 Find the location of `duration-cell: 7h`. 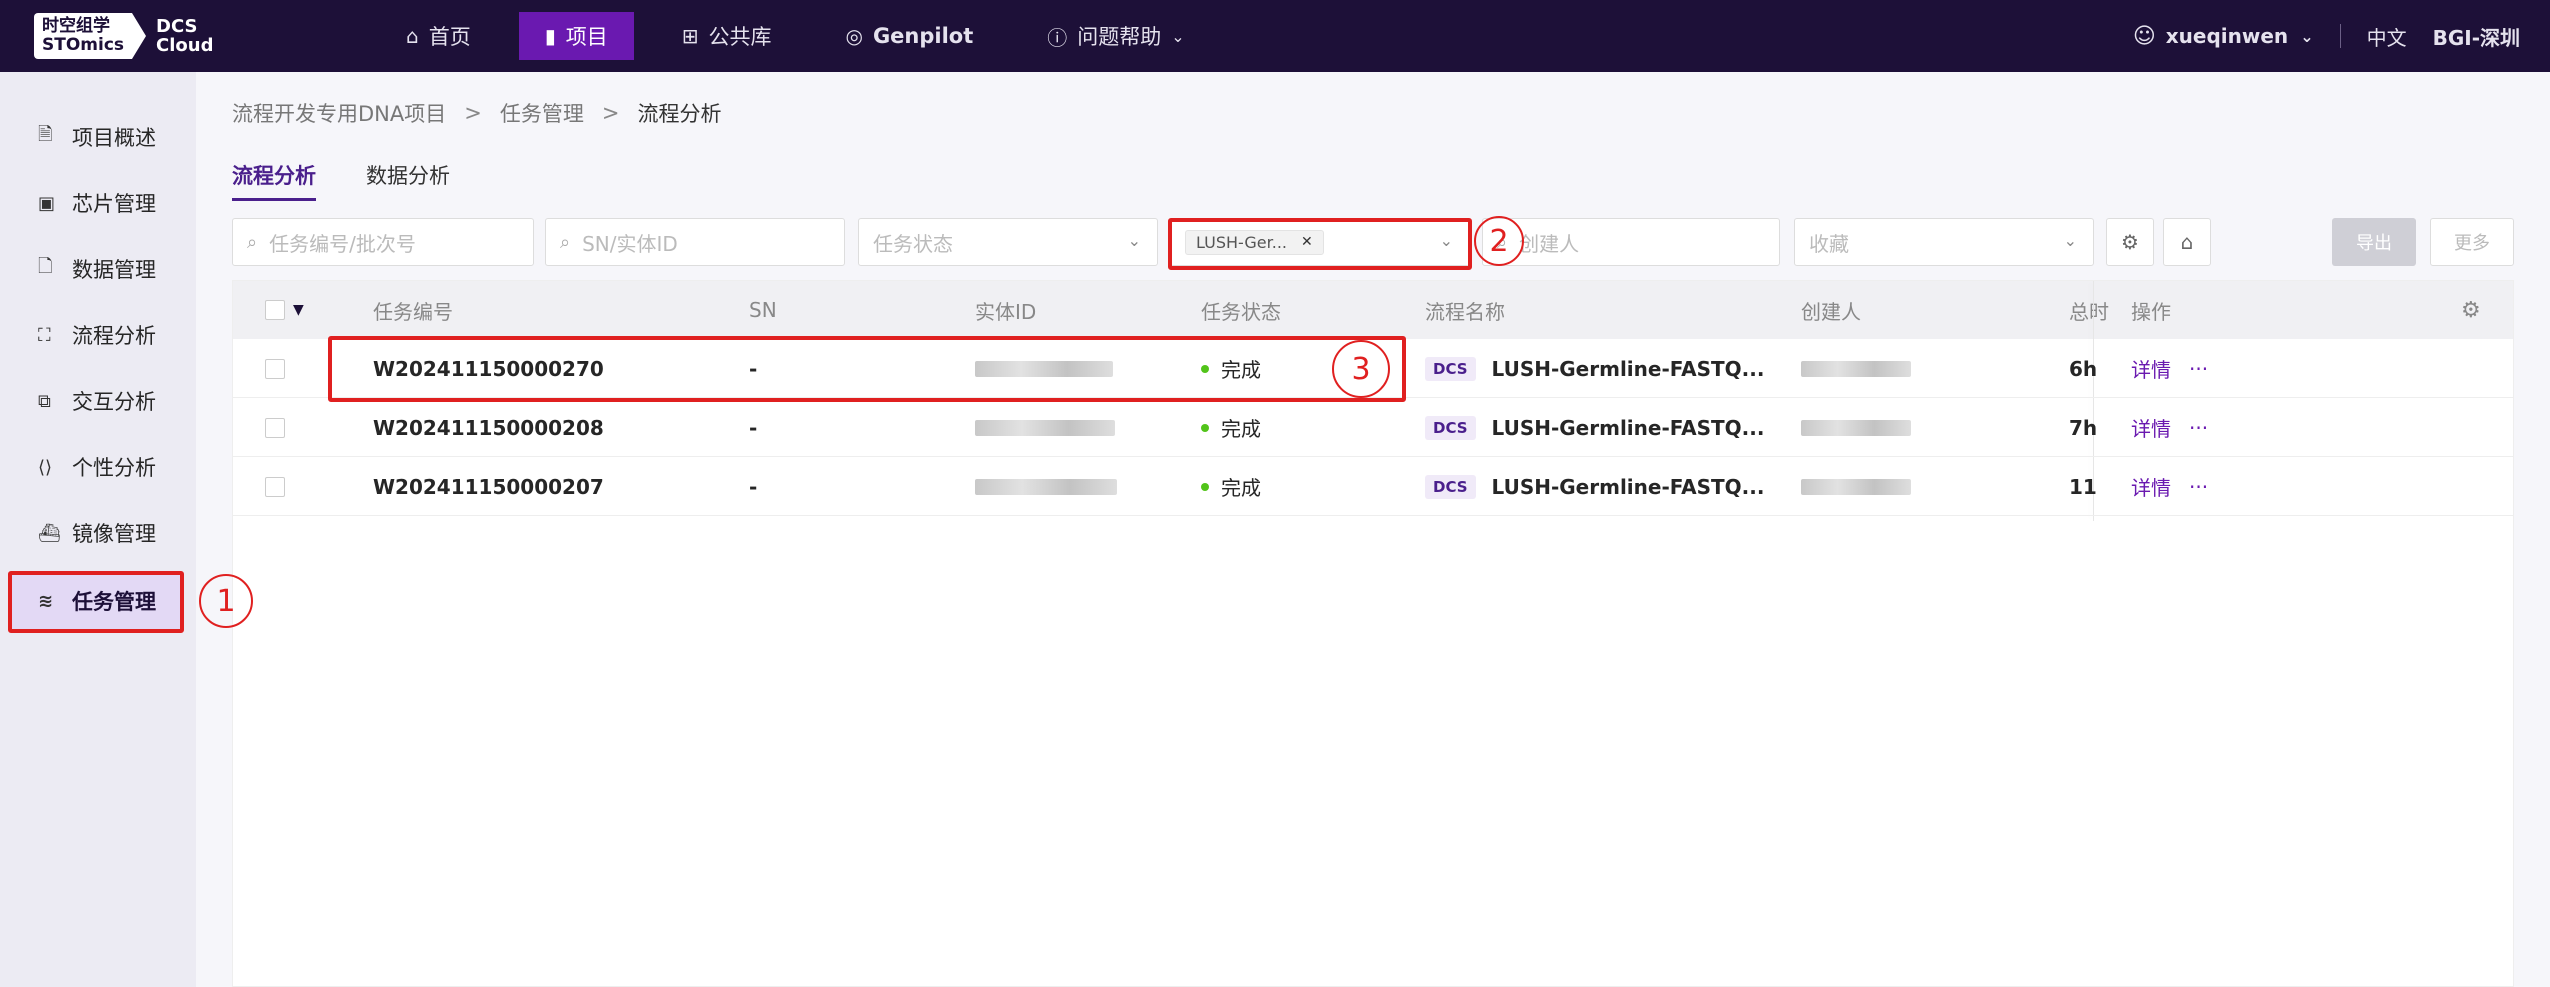

duration-cell: 7h is located at coordinates (2083, 427).